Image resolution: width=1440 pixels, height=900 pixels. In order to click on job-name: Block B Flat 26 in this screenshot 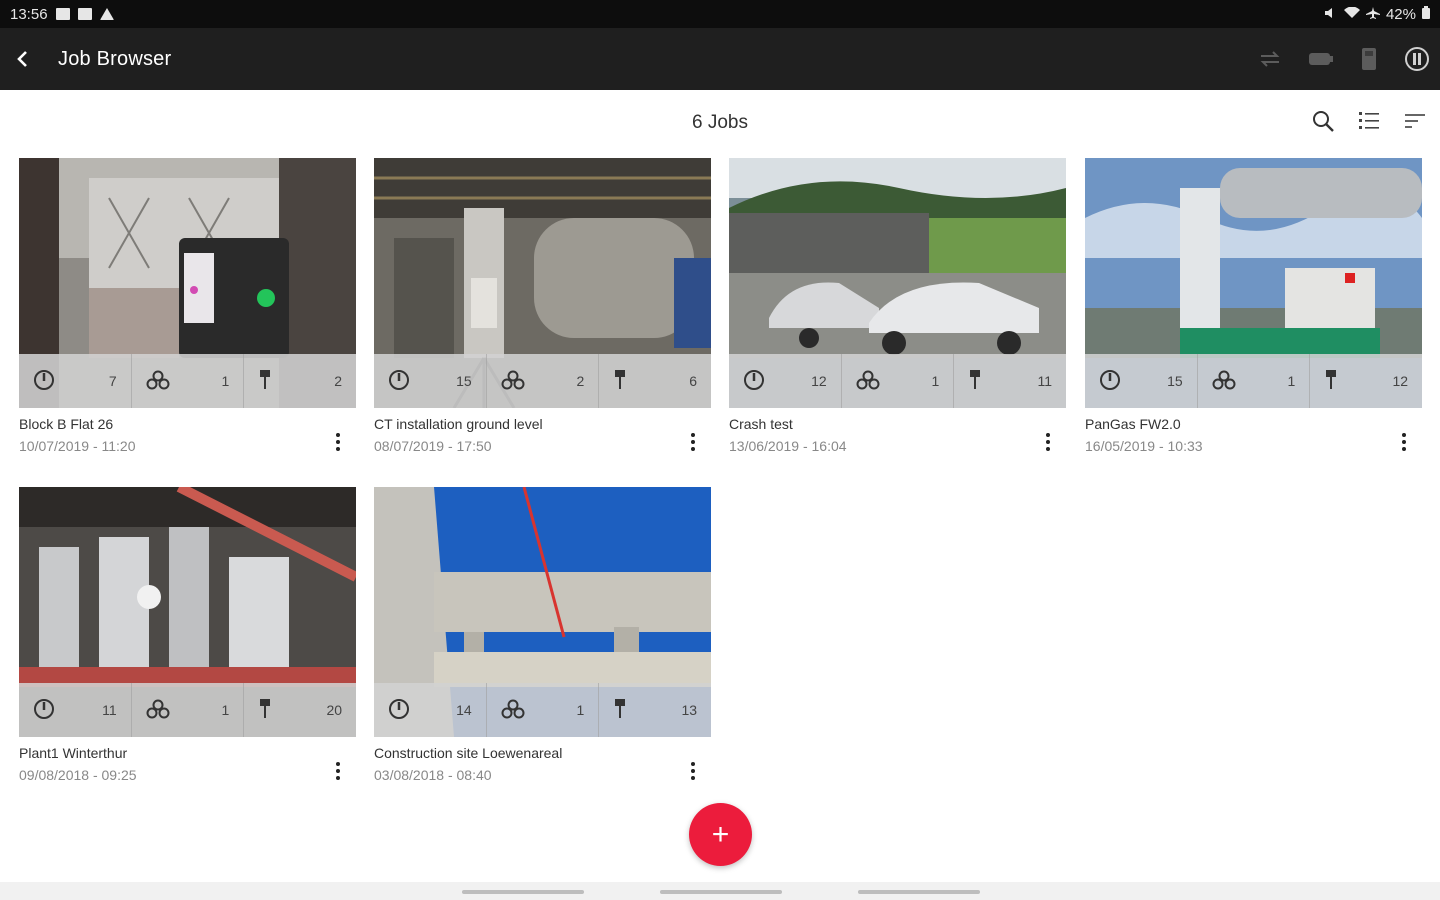, I will do `click(66, 424)`.